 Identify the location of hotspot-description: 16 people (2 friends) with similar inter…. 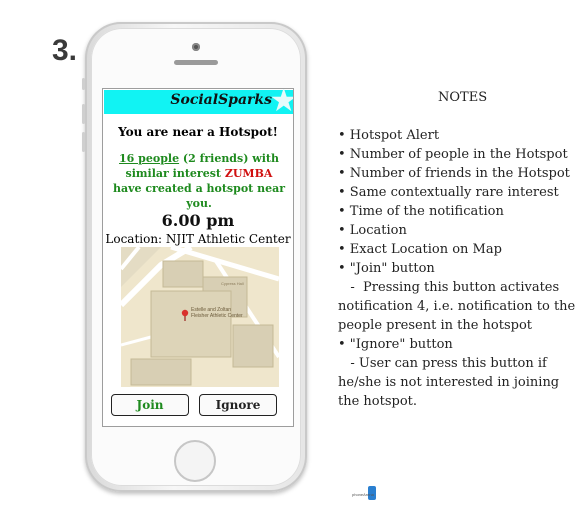
(199, 181).